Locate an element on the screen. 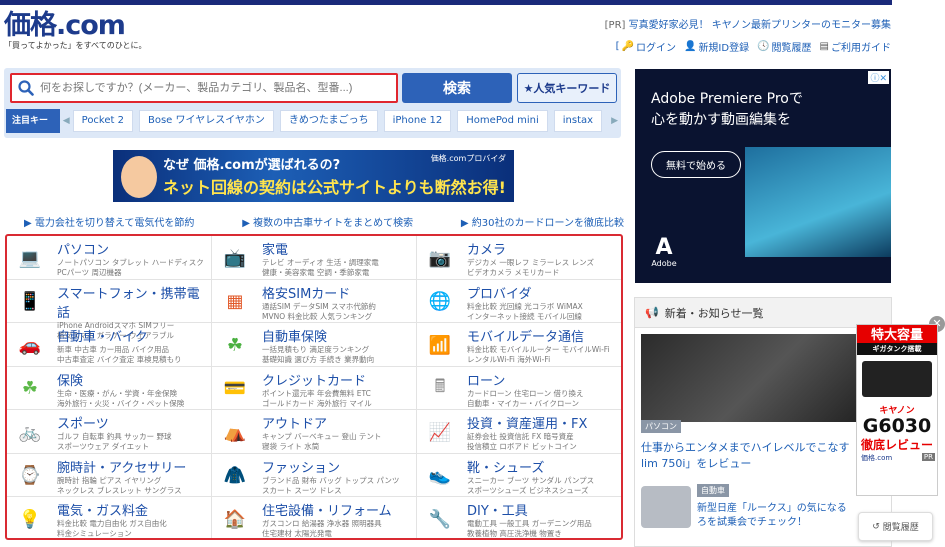 This screenshot has height=547, width=945. category-sublinks: スポーツシューズ ビジネスシューズ is located at coordinates (544, 491).